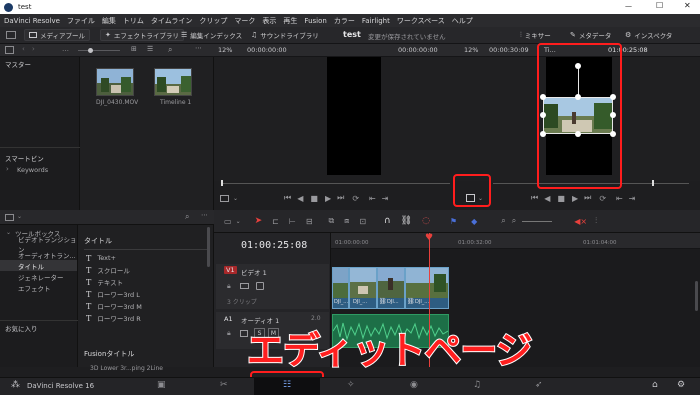  What do you see at coordinates (224, 385) in the screenshot?
I see `cut-page-icon: ✂` at bounding box center [224, 385].